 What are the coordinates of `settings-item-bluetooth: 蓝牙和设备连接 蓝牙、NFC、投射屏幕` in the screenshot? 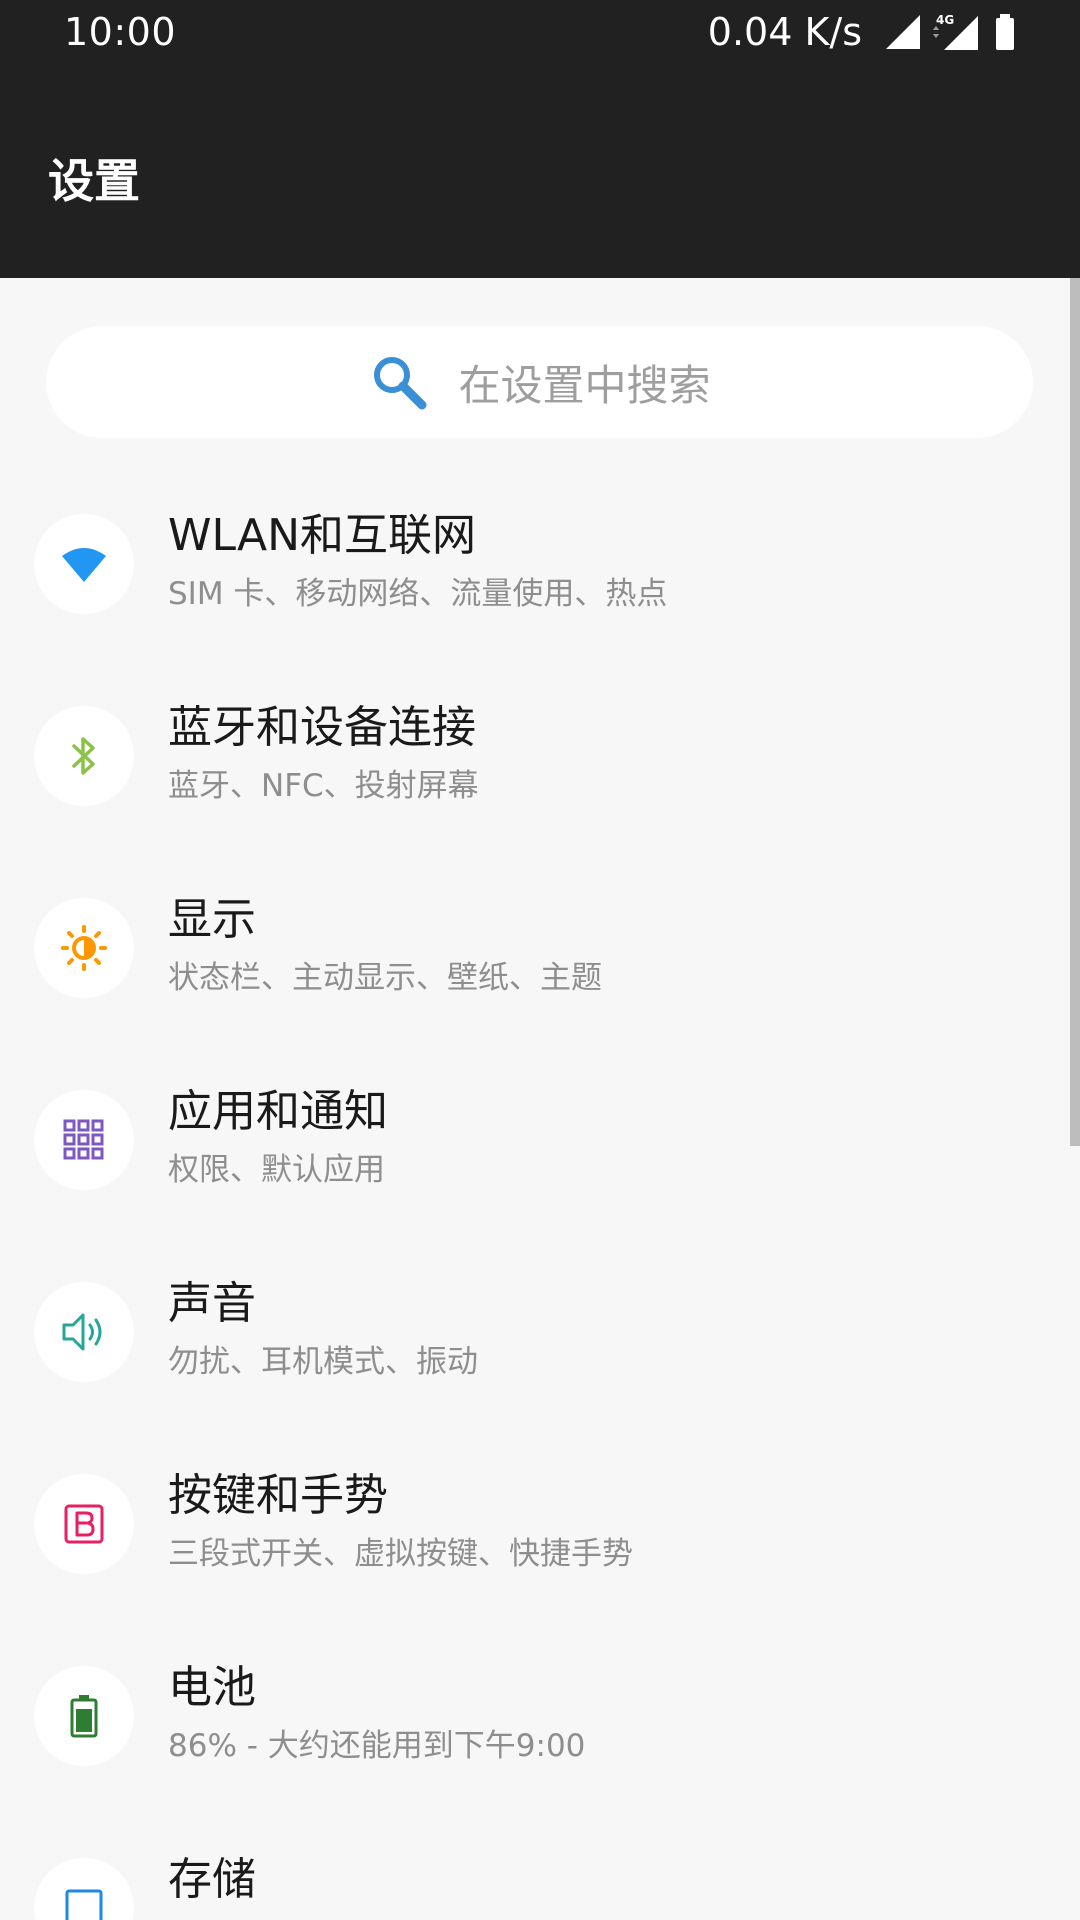 It's located at (535, 756).